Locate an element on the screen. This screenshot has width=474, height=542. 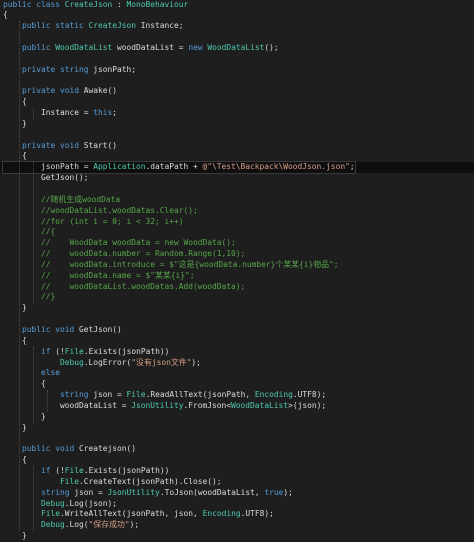
code-line-text: Debug.Log(json); is located at coordinates (60, 504).